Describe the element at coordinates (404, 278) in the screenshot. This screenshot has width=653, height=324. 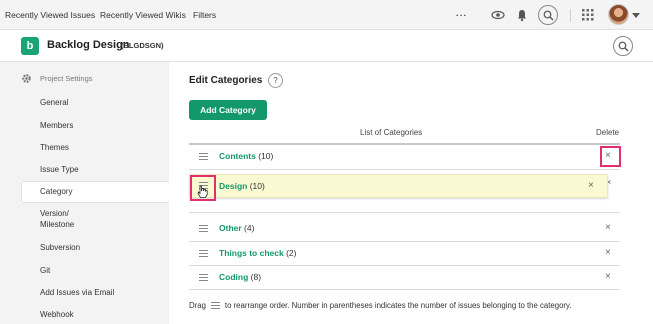
I see `table-row: Coding (8) ×` at that location.